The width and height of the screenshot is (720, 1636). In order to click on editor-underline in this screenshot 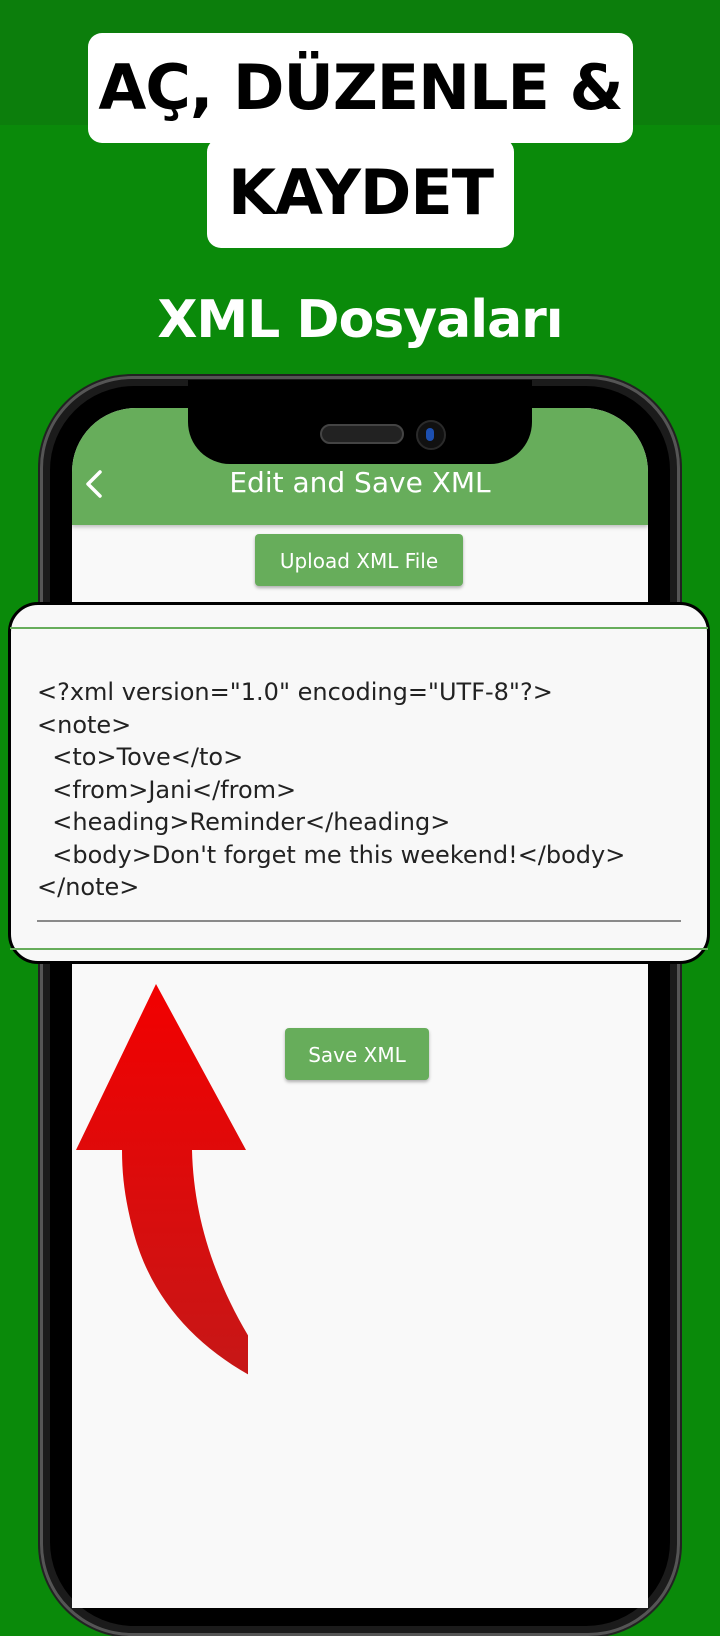, I will do `click(359, 921)`.